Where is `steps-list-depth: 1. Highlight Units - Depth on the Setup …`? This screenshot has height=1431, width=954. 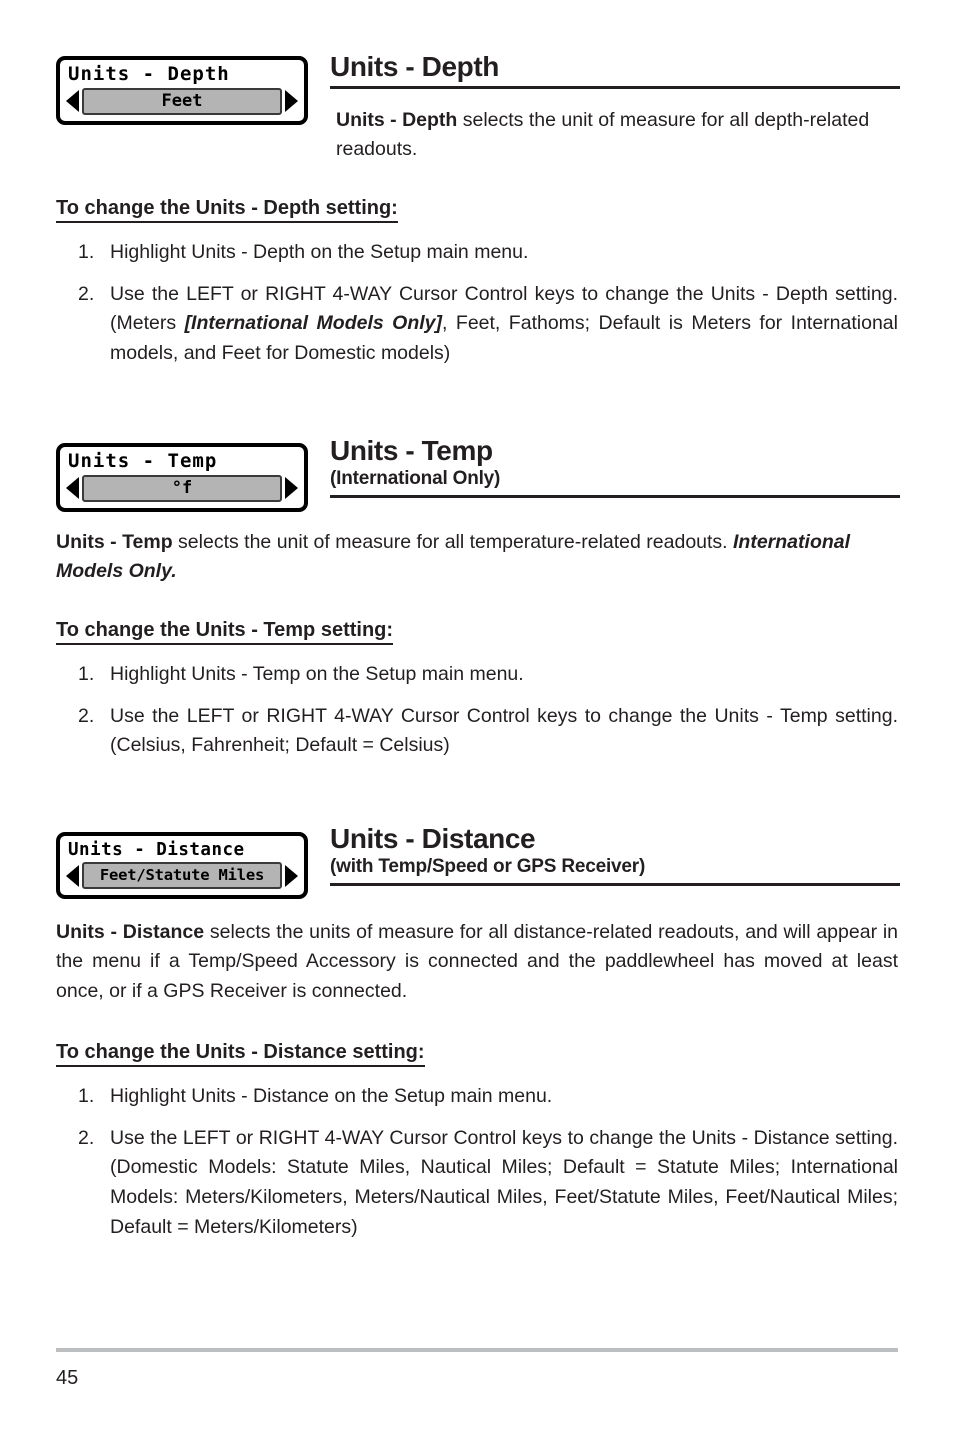 steps-list-depth: 1. Highlight Units - Depth on the Setup … is located at coordinates (488, 309).